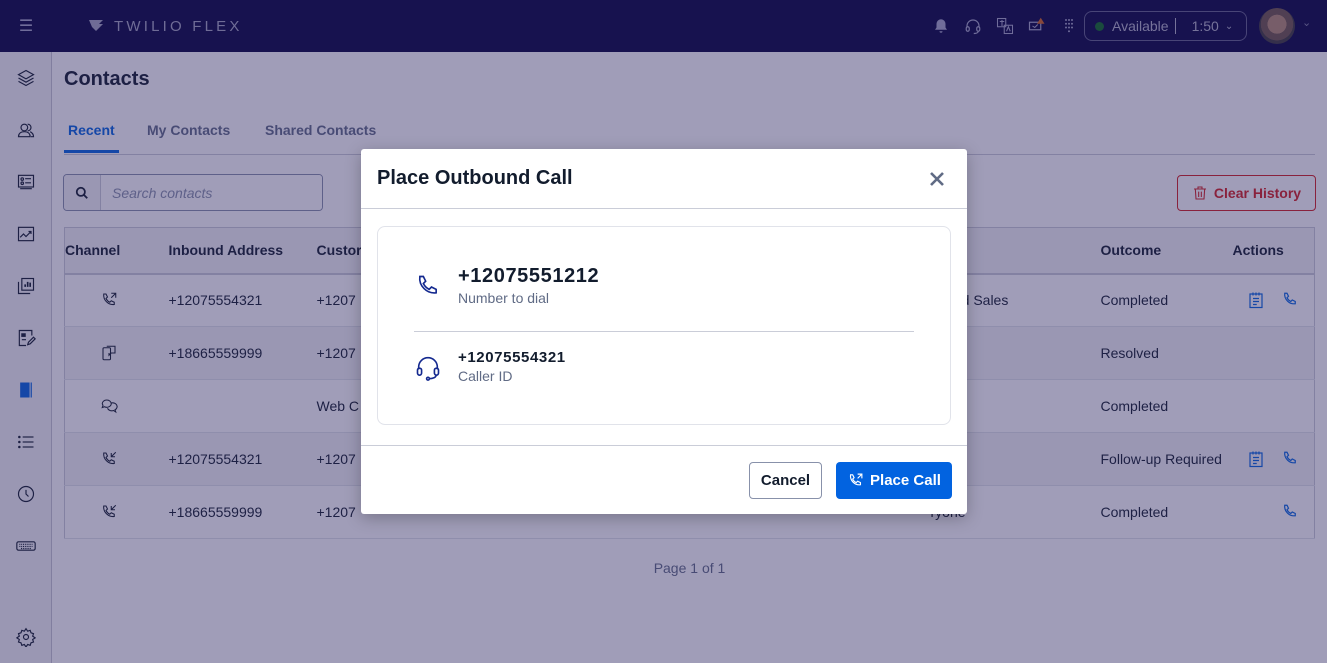 The width and height of the screenshot is (1327, 663). I want to click on modal-title: Place Outbound Call, so click(475, 178).